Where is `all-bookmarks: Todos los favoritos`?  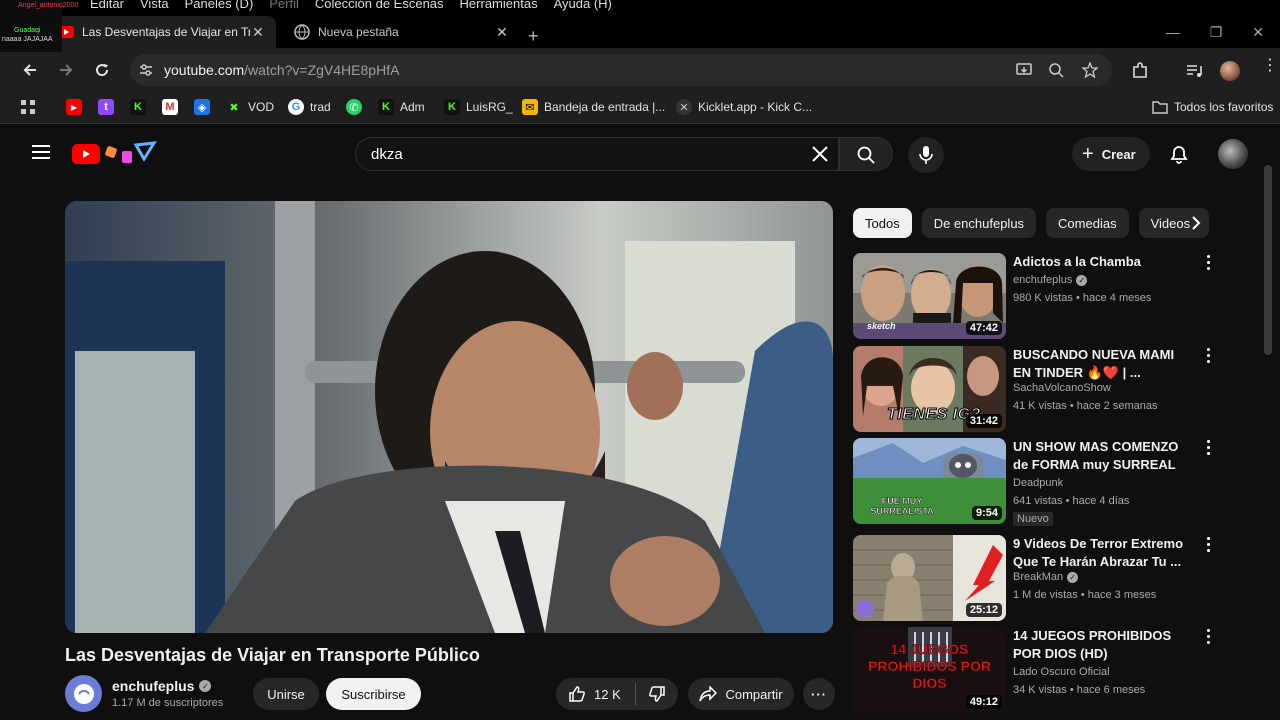
all-bookmarks: Todos los favoritos is located at coordinates (1212, 107).